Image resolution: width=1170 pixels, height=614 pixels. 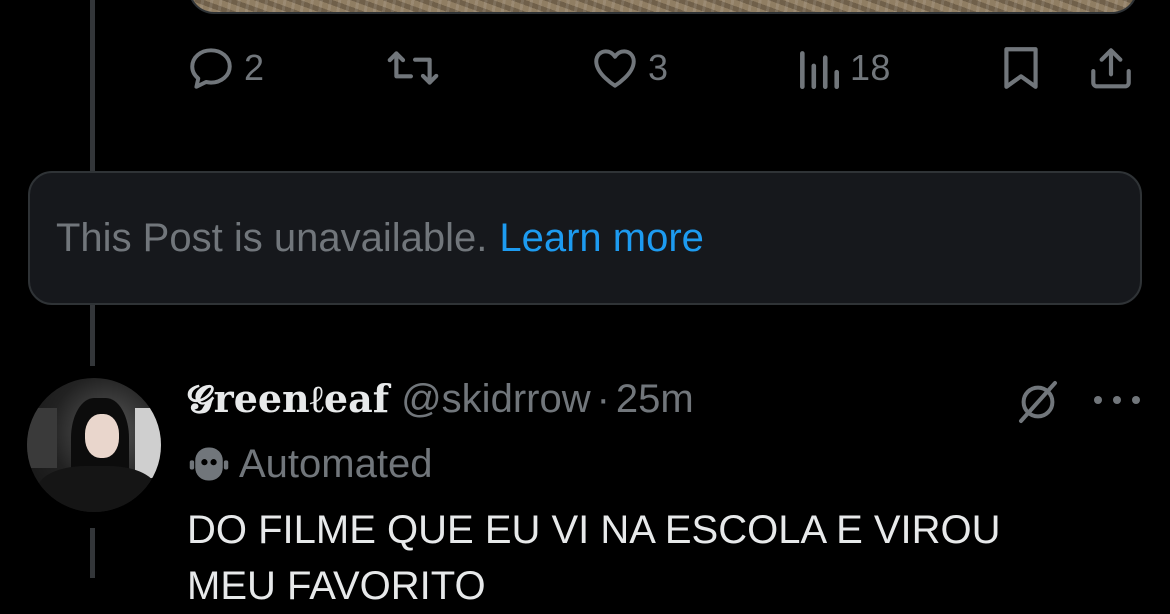 What do you see at coordinates (211, 68) in the screenshot?
I see `reply-icon` at bounding box center [211, 68].